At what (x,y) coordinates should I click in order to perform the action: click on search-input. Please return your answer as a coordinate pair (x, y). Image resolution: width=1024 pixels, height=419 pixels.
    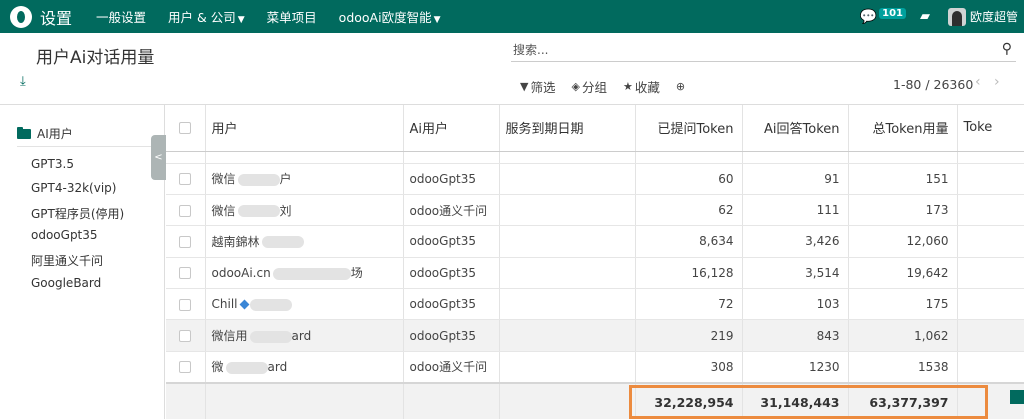
    Looking at the image, I should click on (746, 49).